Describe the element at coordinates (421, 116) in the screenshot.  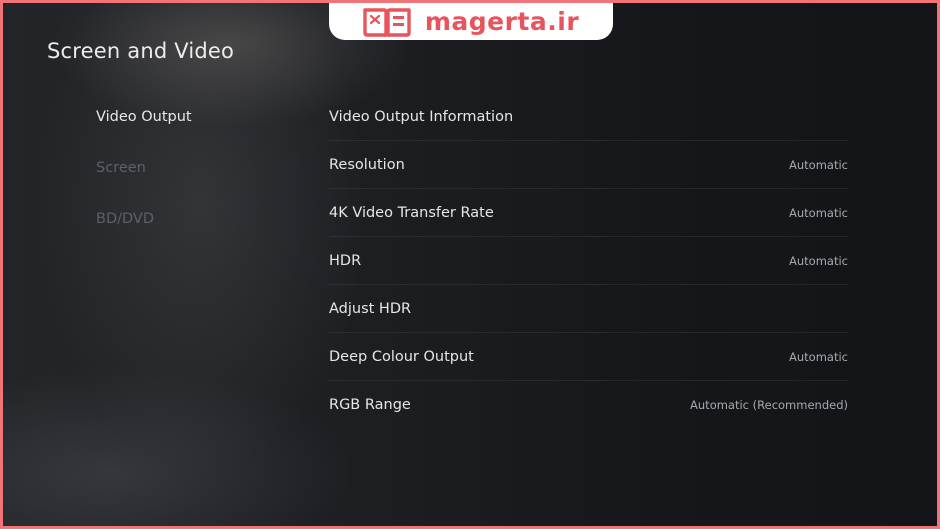
I see `setting-label: Video Output Information` at that location.